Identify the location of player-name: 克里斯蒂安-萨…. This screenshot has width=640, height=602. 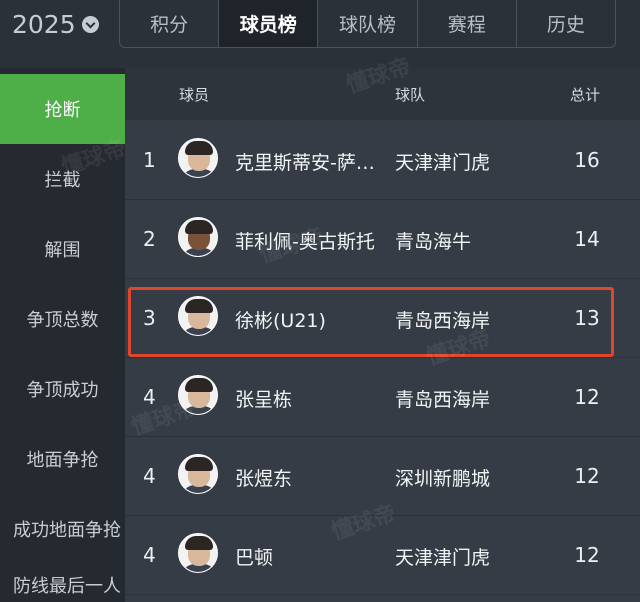
(315, 161).